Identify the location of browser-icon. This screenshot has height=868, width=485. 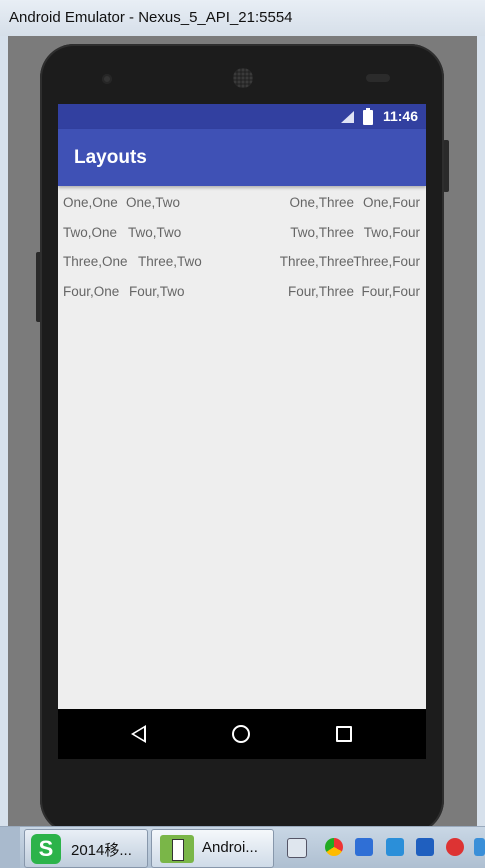
(334, 847).